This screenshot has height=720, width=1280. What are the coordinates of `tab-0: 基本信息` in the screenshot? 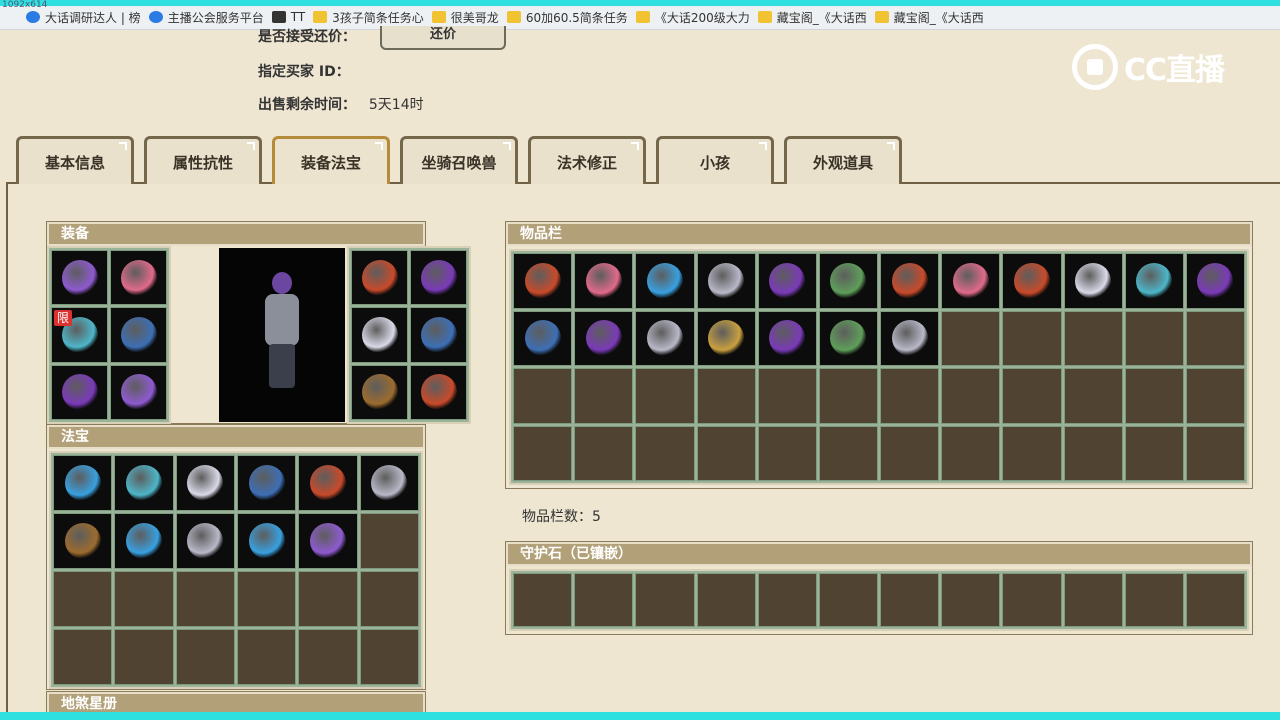 It's located at (75, 160).